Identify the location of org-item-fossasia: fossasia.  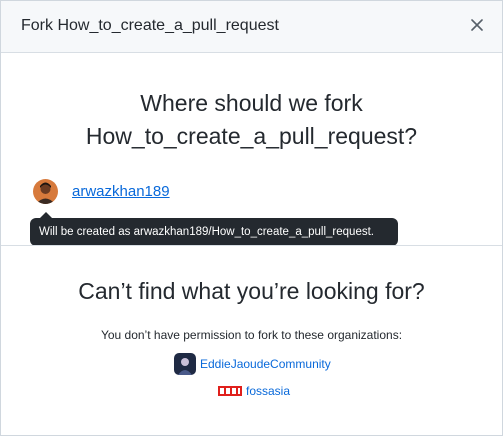
(254, 391).